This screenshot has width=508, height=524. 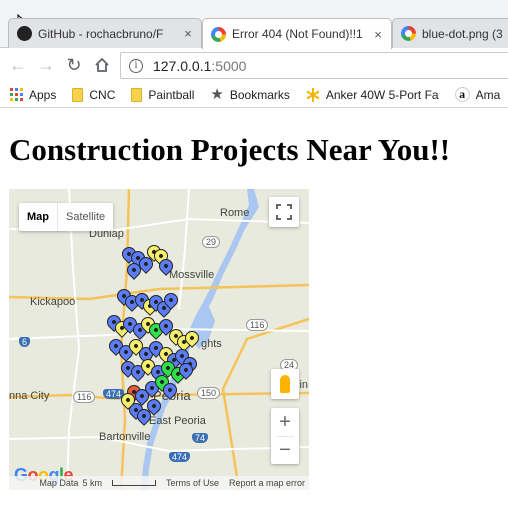 I want to click on place-label: Rome, so click(x=235, y=213).